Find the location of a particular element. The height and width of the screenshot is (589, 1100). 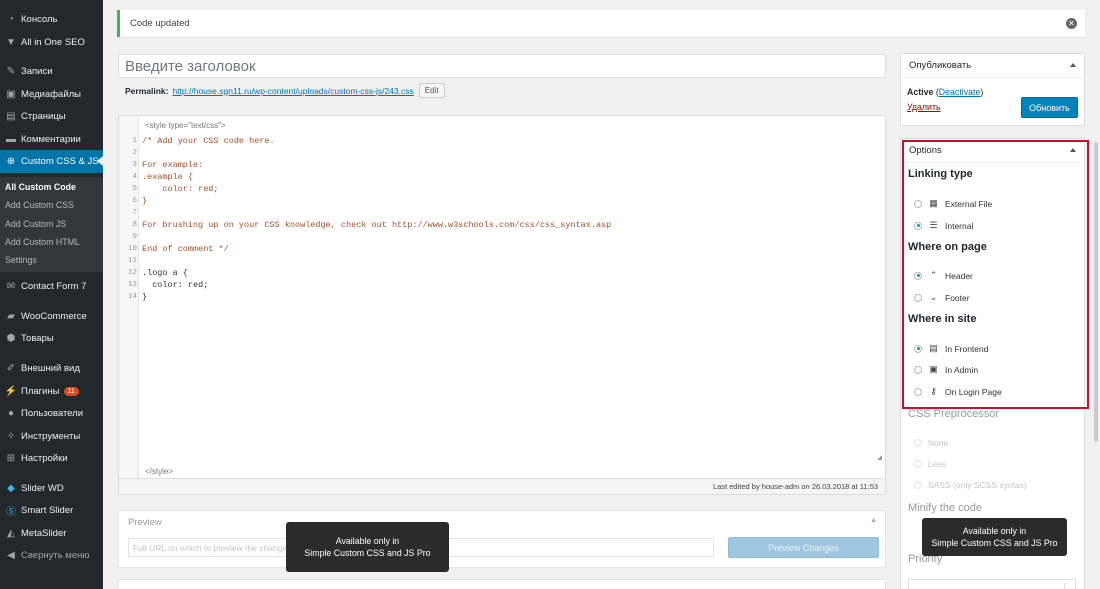

collapse-arrow-icon: ▲ is located at coordinates (873, 520).